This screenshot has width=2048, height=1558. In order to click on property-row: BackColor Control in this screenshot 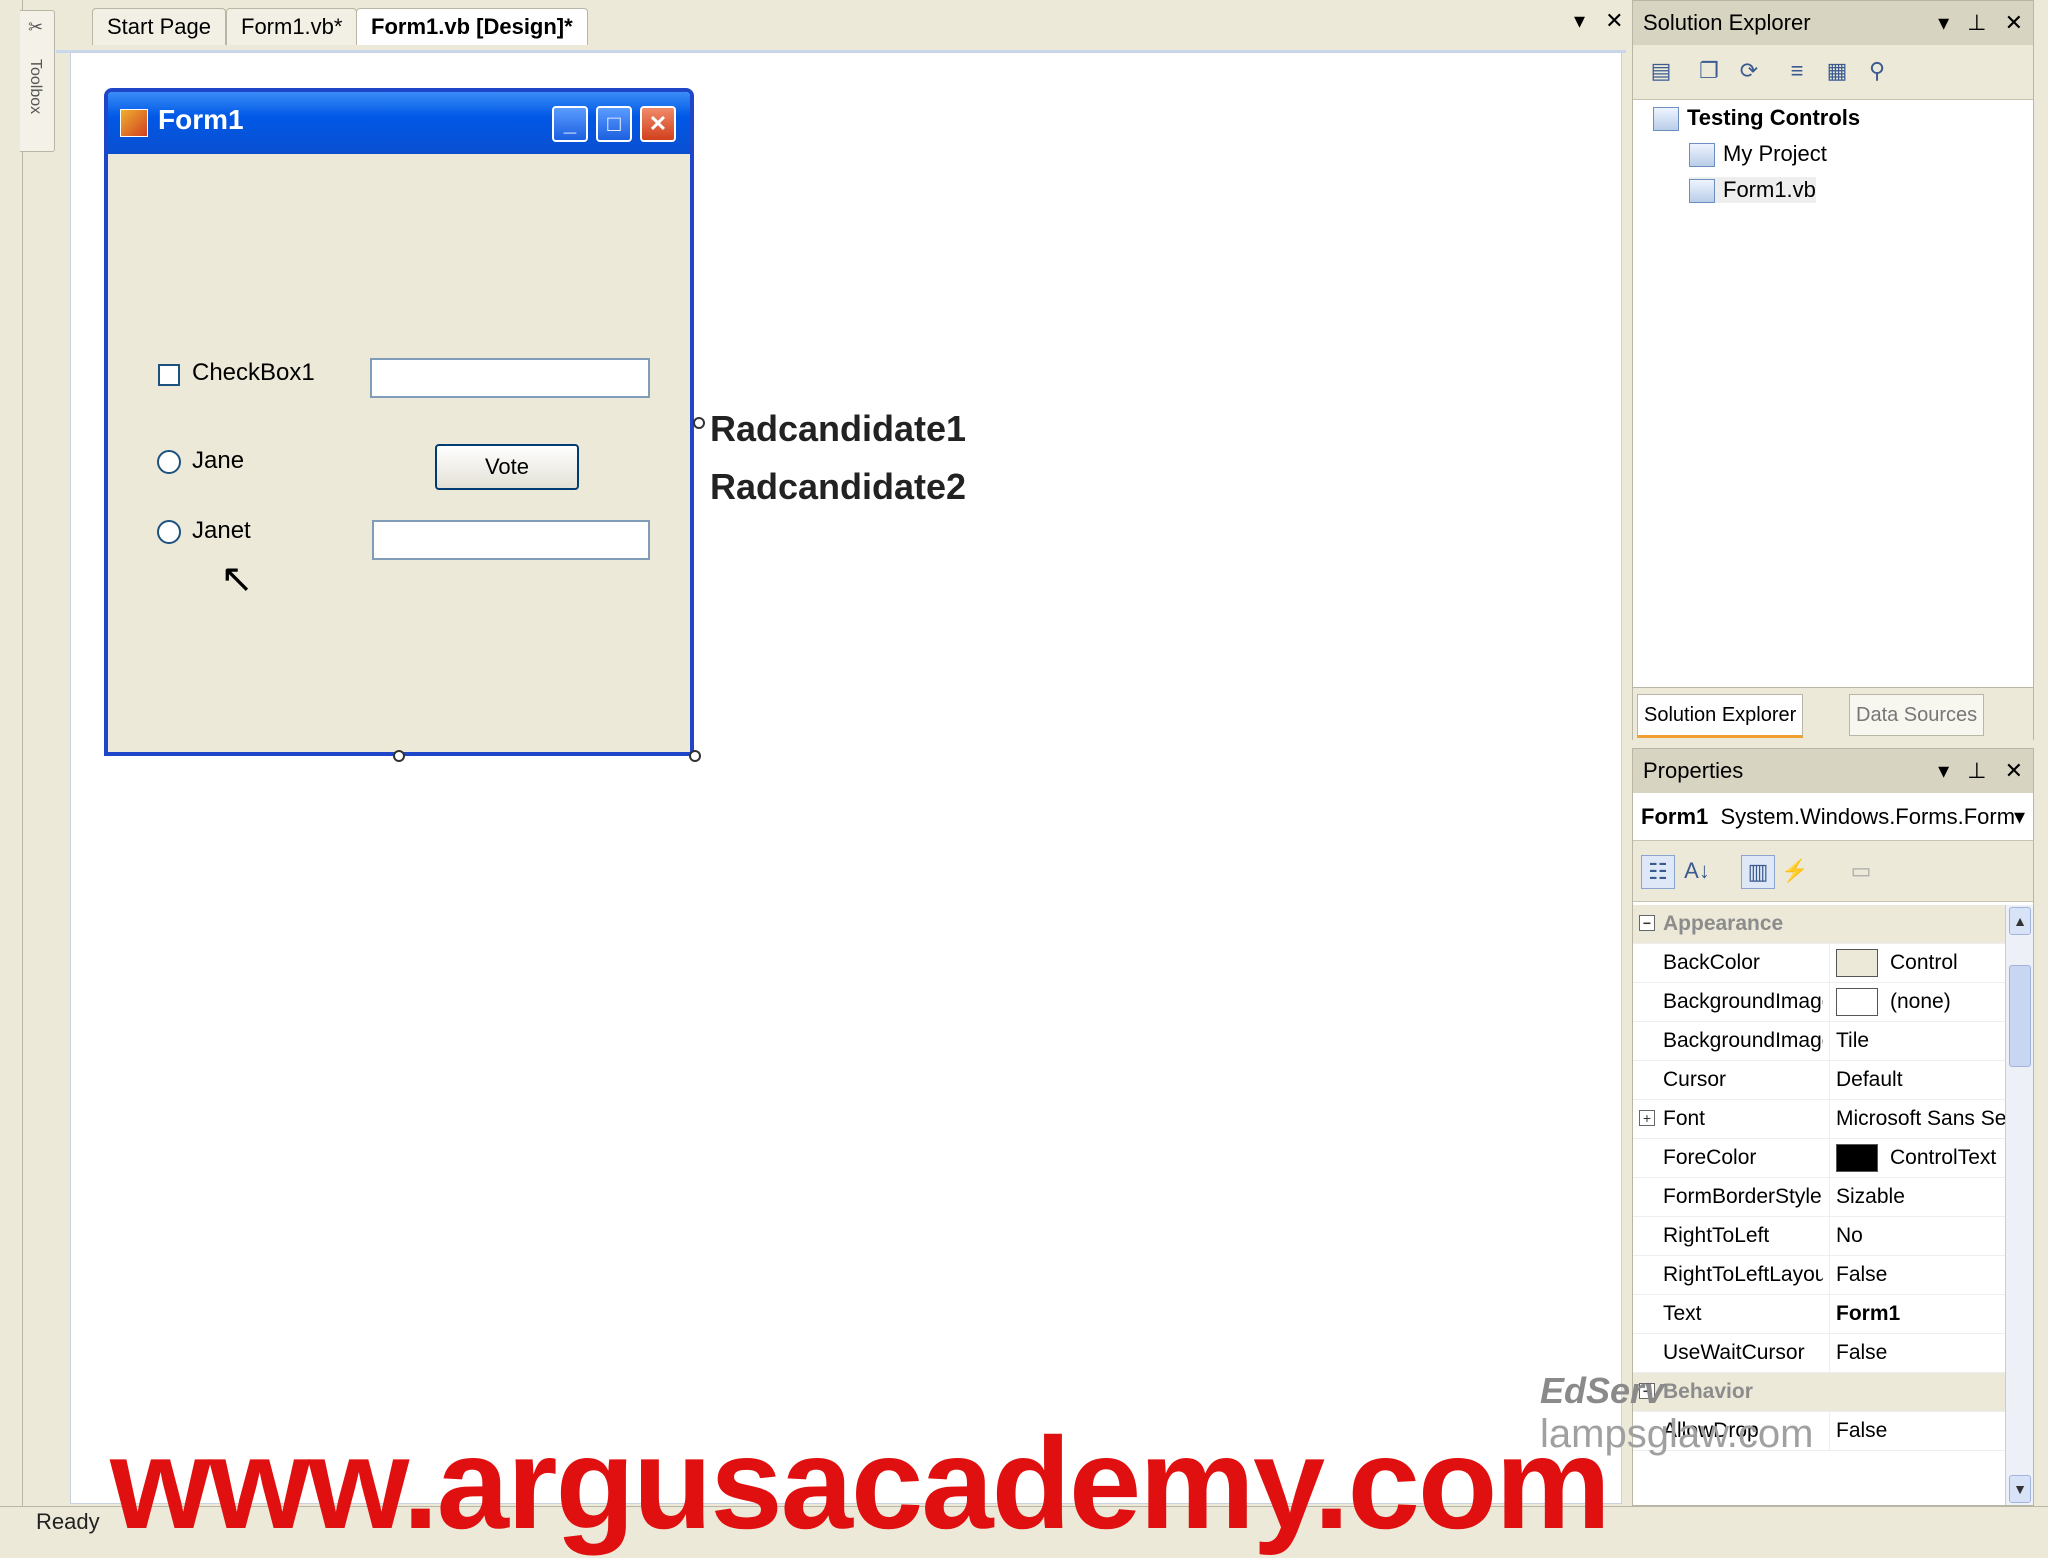, I will do `click(1819, 963)`.